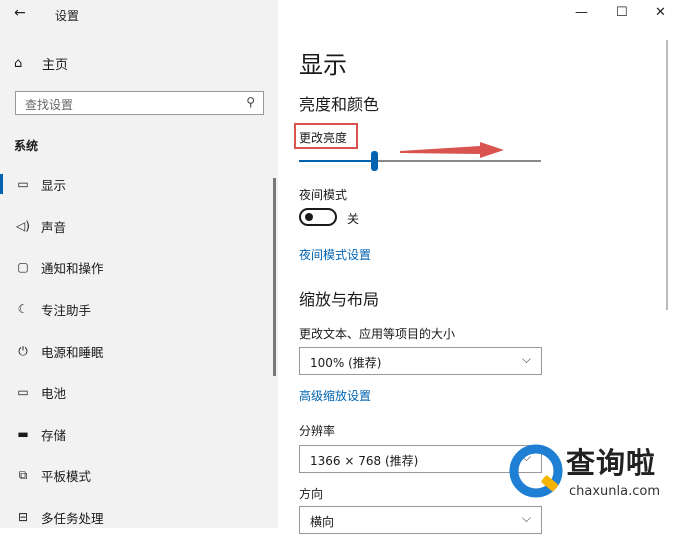  I want to click on scale-value: 100% (推荐), so click(346, 363).